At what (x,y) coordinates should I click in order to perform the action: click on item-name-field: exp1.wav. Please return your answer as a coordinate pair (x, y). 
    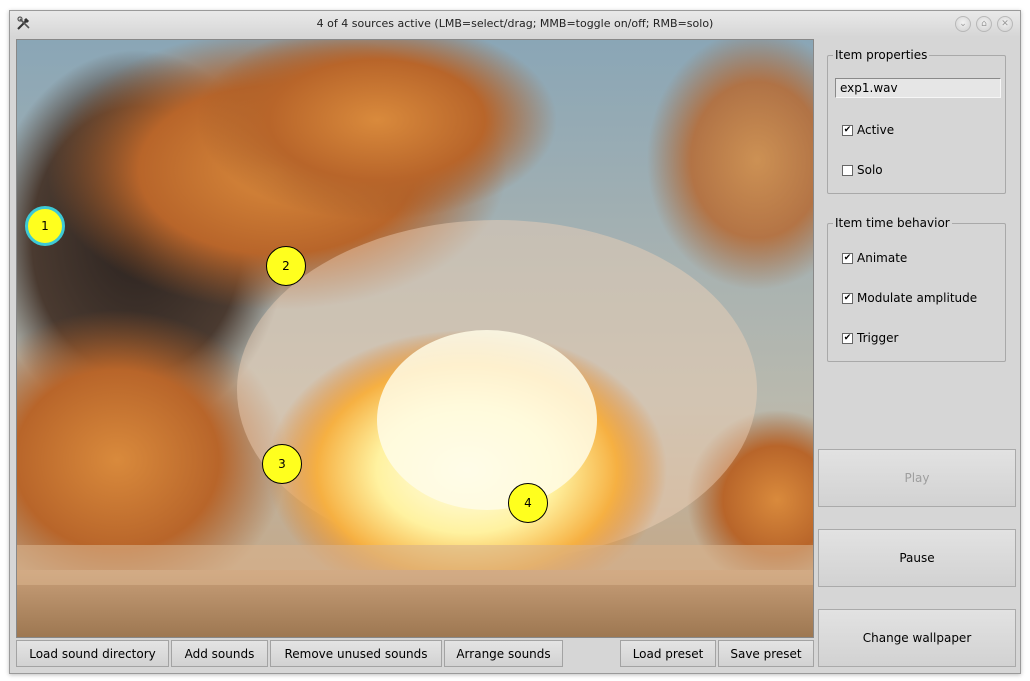
    Looking at the image, I should click on (918, 88).